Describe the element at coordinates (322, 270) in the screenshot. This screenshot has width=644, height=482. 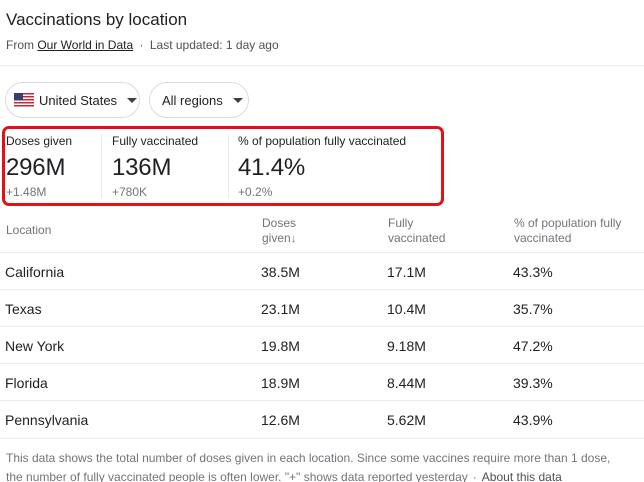
I see `table-row: California 38.5M 17.1M 43.3%` at that location.